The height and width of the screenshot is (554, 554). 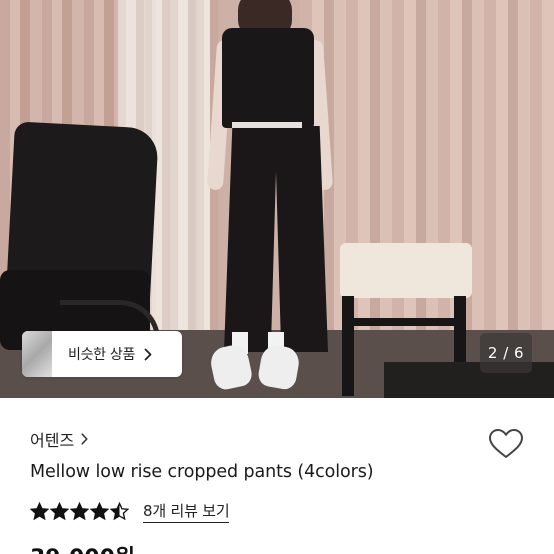 I want to click on image-counter: 2 / 6, so click(x=506, y=353).